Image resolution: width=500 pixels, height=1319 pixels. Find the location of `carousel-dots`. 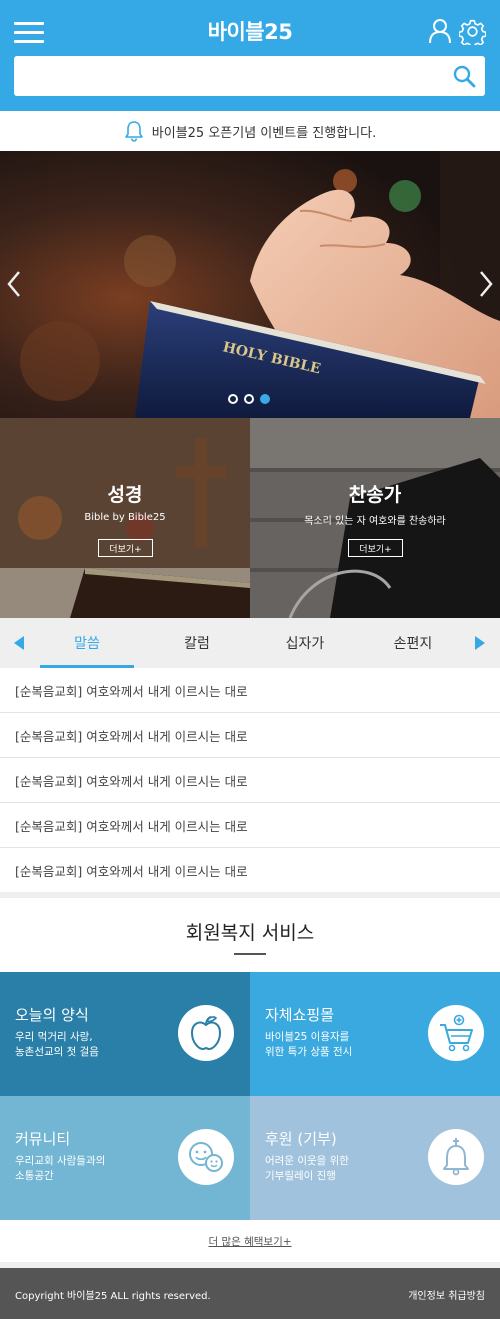

carousel-dots is located at coordinates (249, 399).